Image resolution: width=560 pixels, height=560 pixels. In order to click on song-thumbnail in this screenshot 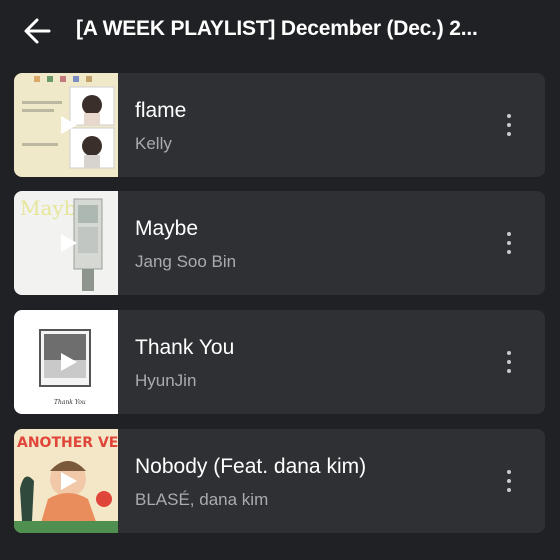, I will do `click(66, 125)`.